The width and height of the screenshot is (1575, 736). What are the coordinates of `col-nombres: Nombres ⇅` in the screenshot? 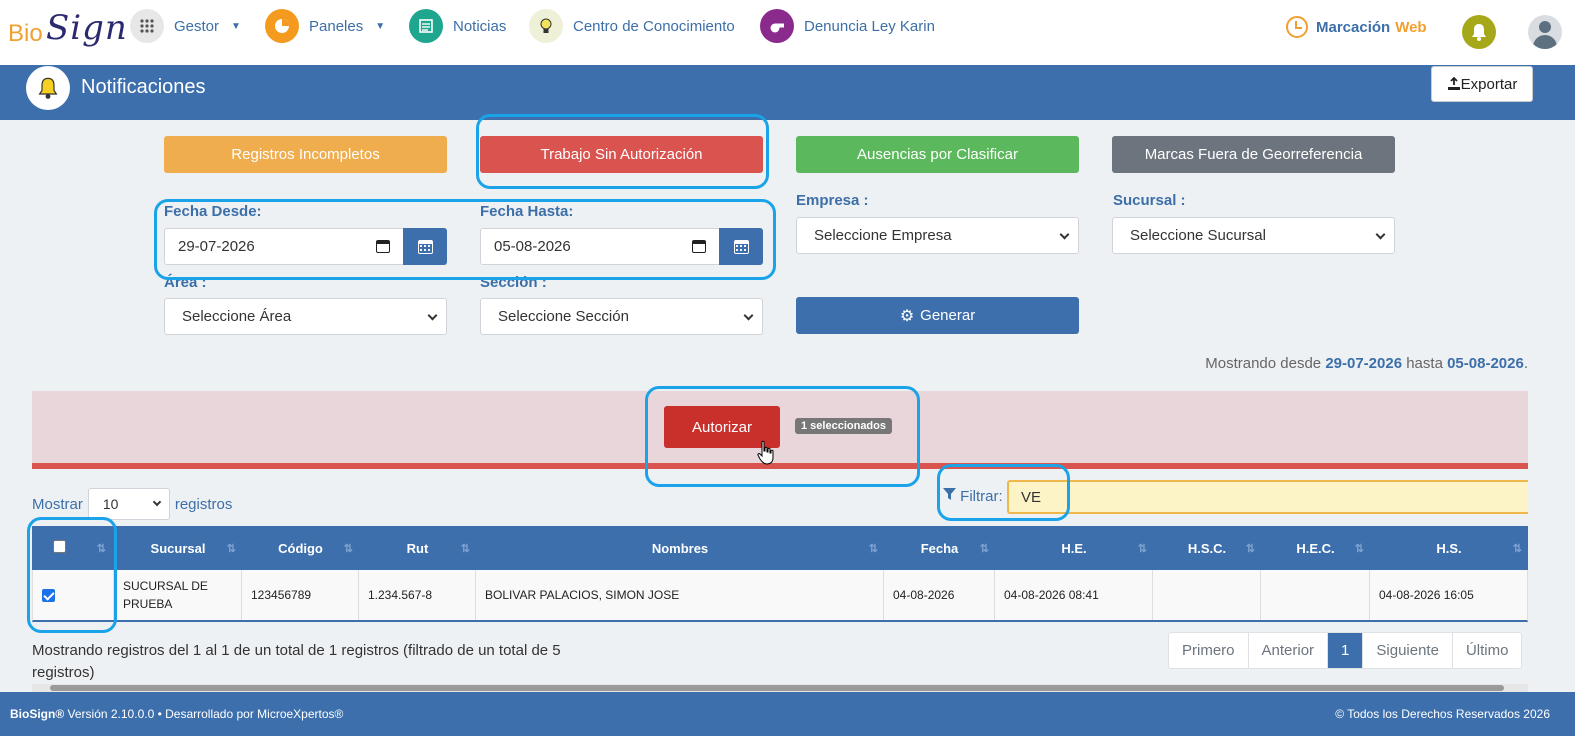 It's located at (680, 548).